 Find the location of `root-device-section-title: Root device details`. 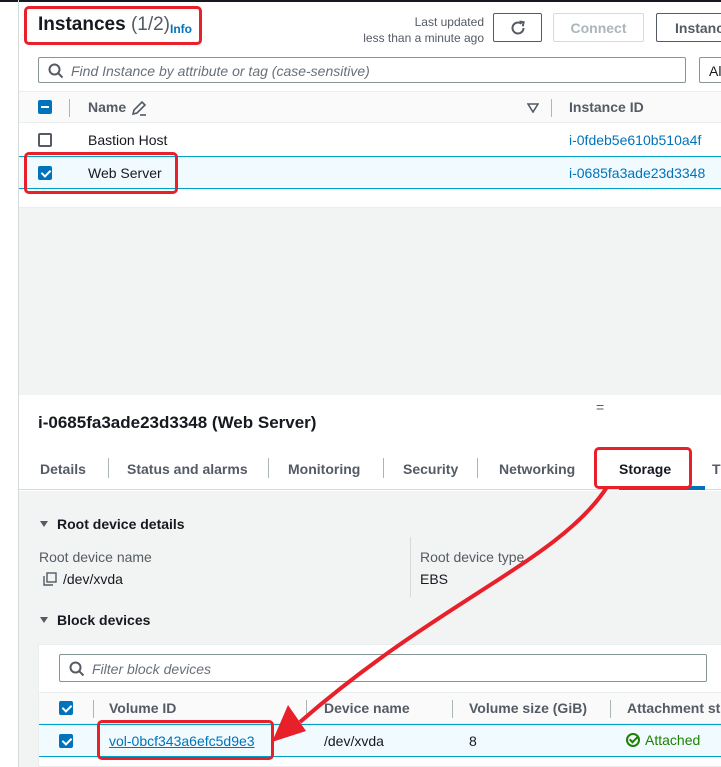

root-device-section-title: Root device details is located at coordinates (121, 524).